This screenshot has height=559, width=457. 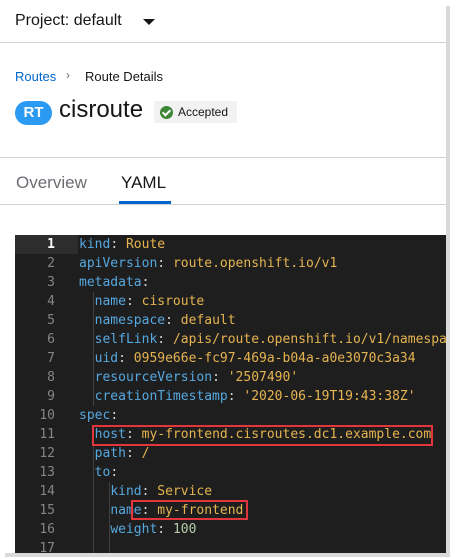 I want to click on yaml-code: name: cisroute, so click(x=142, y=301).